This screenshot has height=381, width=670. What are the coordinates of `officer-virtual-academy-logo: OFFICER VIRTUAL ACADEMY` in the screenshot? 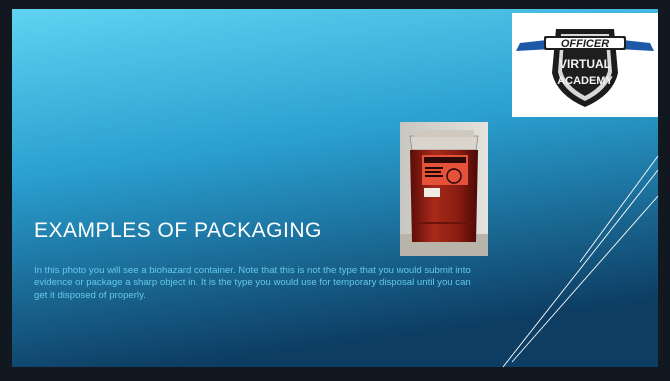 It's located at (585, 65).